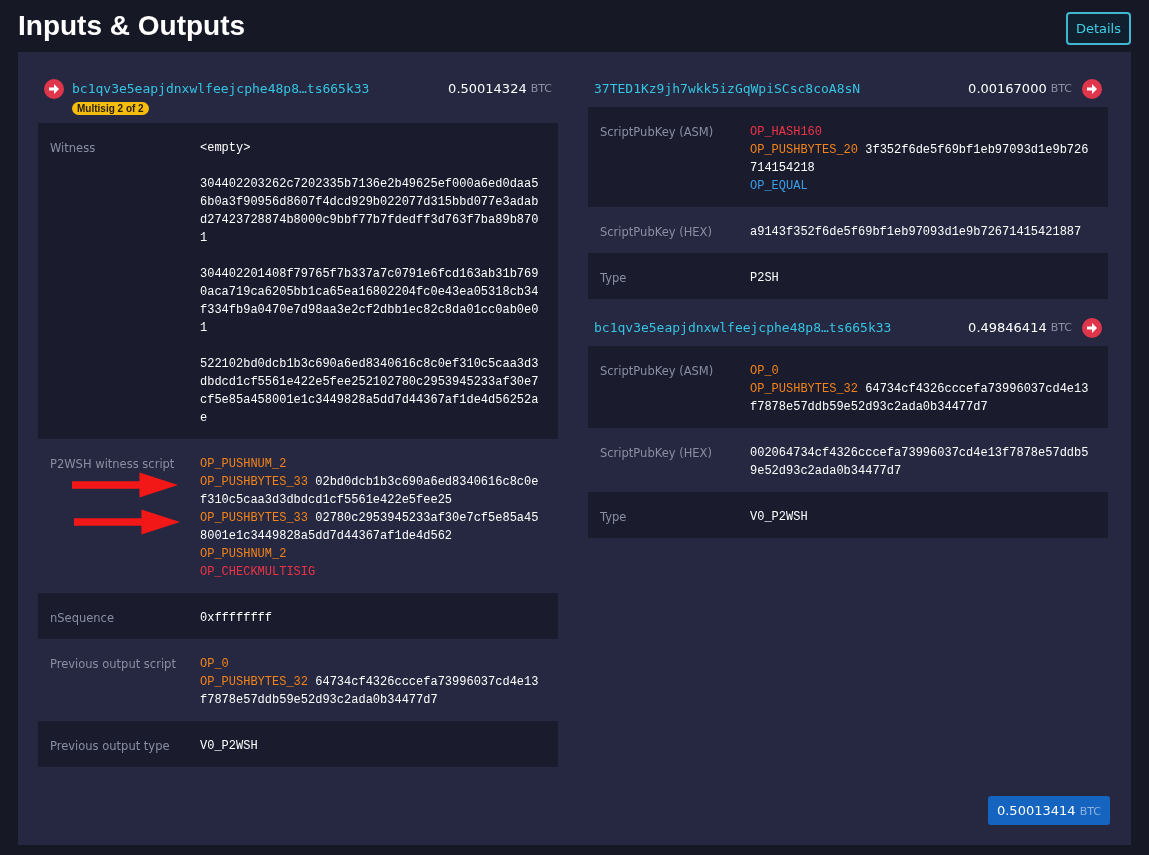 The image size is (1149, 855). Describe the element at coordinates (727, 89) in the screenshot. I see `address-link: 37TED1Kz9jh7wkk5izGqWpiSCsc8coA8sN` at that location.